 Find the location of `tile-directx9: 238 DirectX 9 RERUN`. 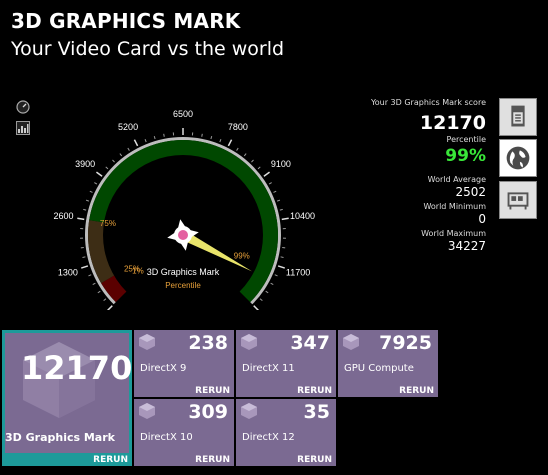

tile-directx9: 238 DirectX 9 RERUN is located at coordinates (184, 363).